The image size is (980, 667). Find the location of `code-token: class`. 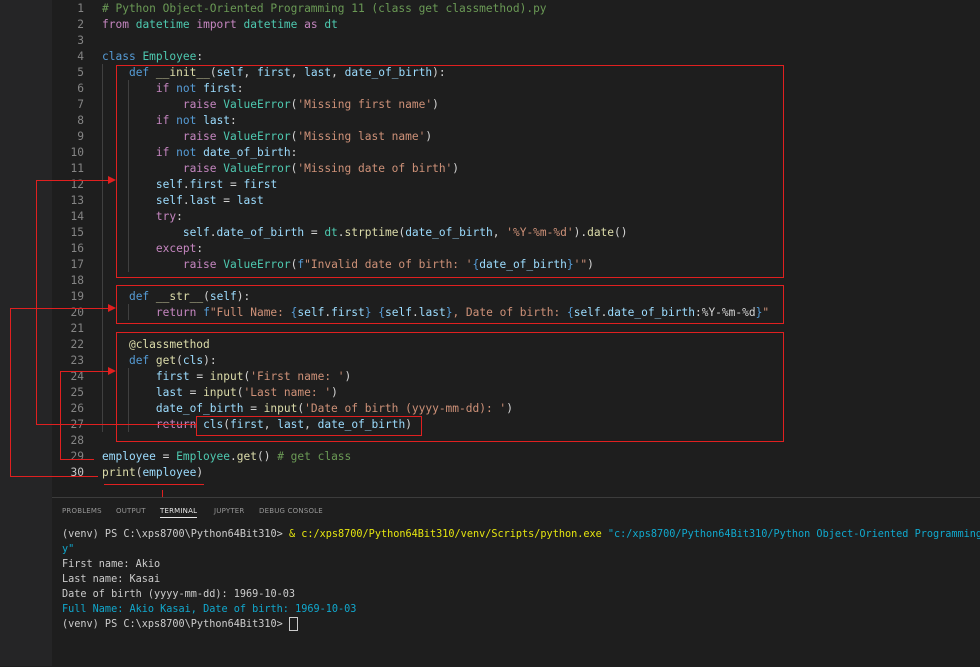

code-token: class is located at coordinates (119, 56).